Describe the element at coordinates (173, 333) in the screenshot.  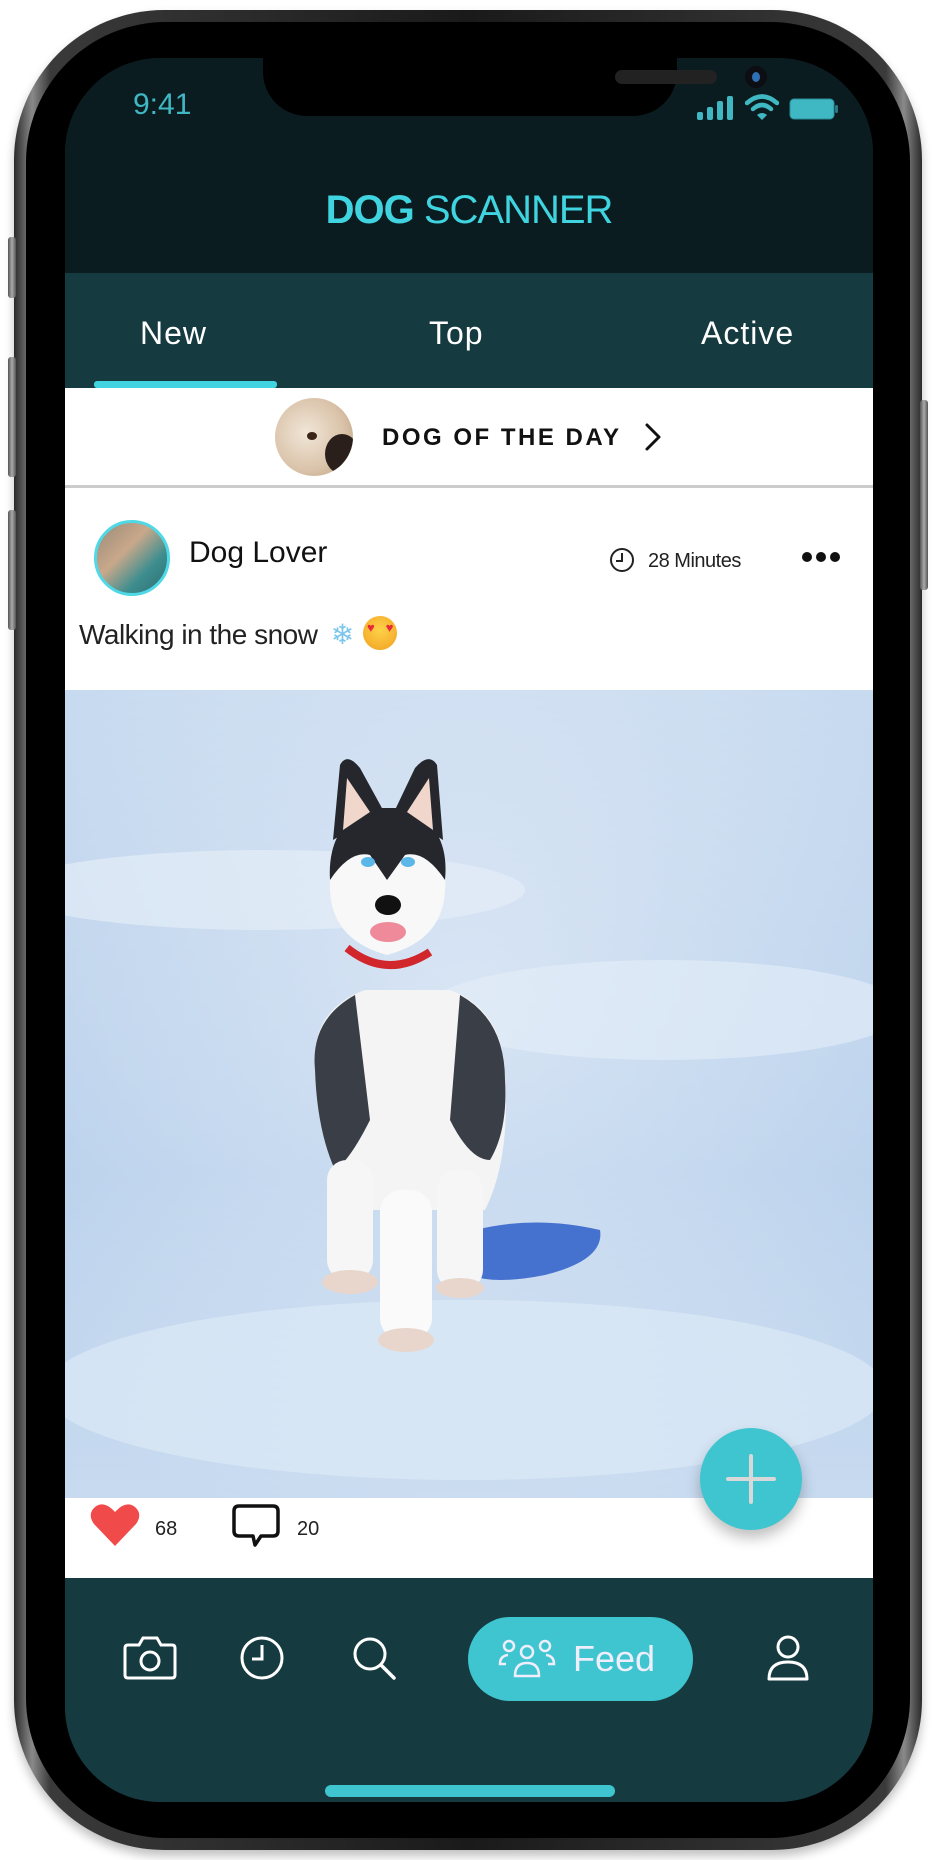
I see `tab-new: New` at that location.